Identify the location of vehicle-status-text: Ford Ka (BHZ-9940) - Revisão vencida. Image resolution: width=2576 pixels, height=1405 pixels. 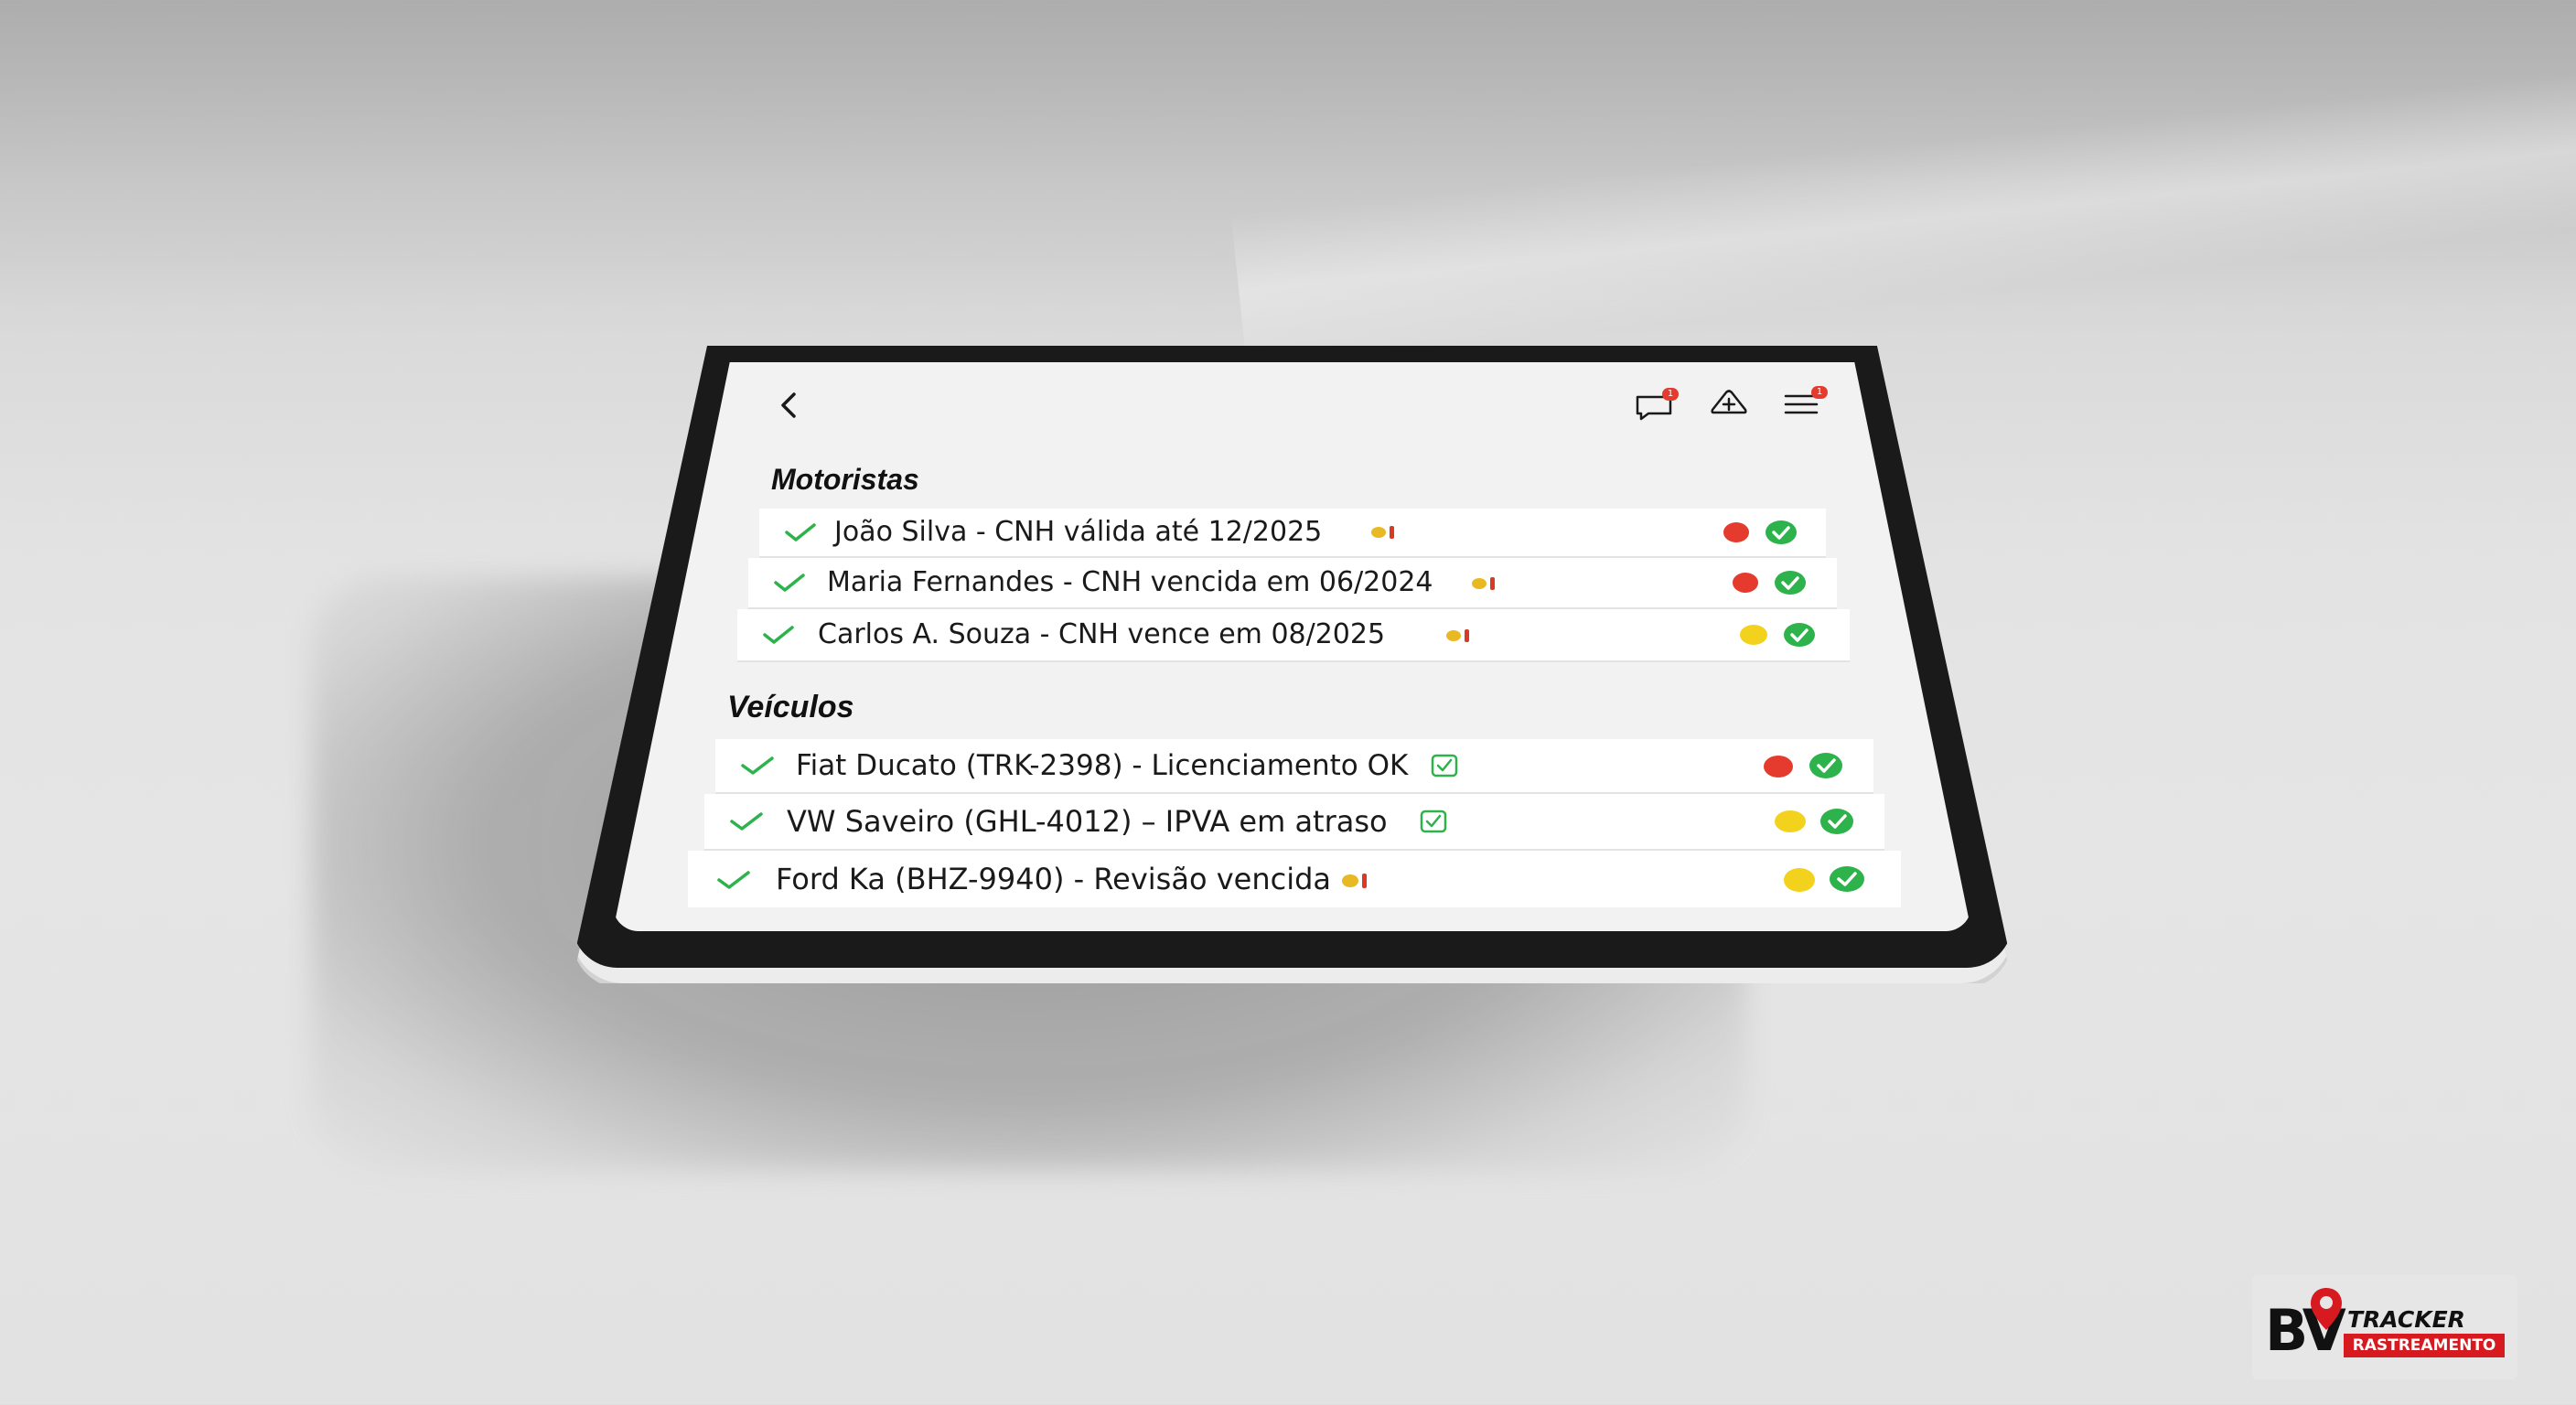
(1053, 879).